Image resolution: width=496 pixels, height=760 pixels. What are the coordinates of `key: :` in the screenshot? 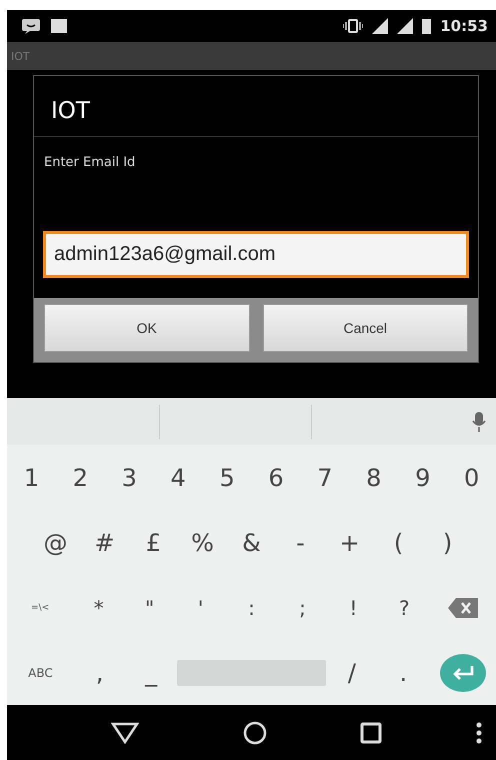 It's located at (251, 608).